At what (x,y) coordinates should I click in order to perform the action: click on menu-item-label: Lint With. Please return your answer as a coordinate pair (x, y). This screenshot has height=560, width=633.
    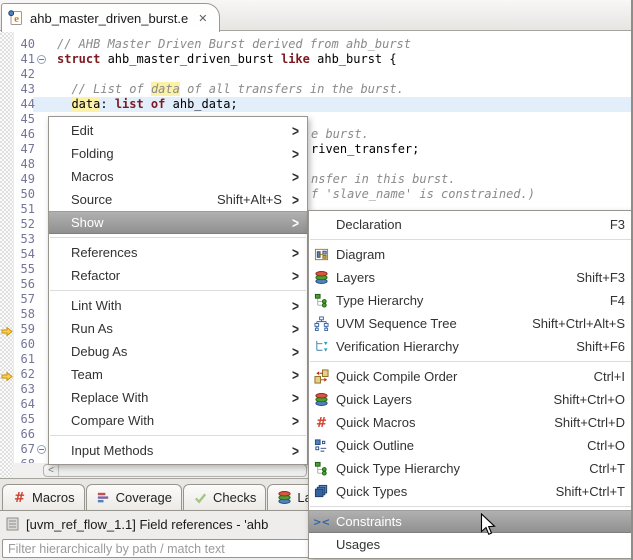
    Looking at the image, I should click on (96, 305).